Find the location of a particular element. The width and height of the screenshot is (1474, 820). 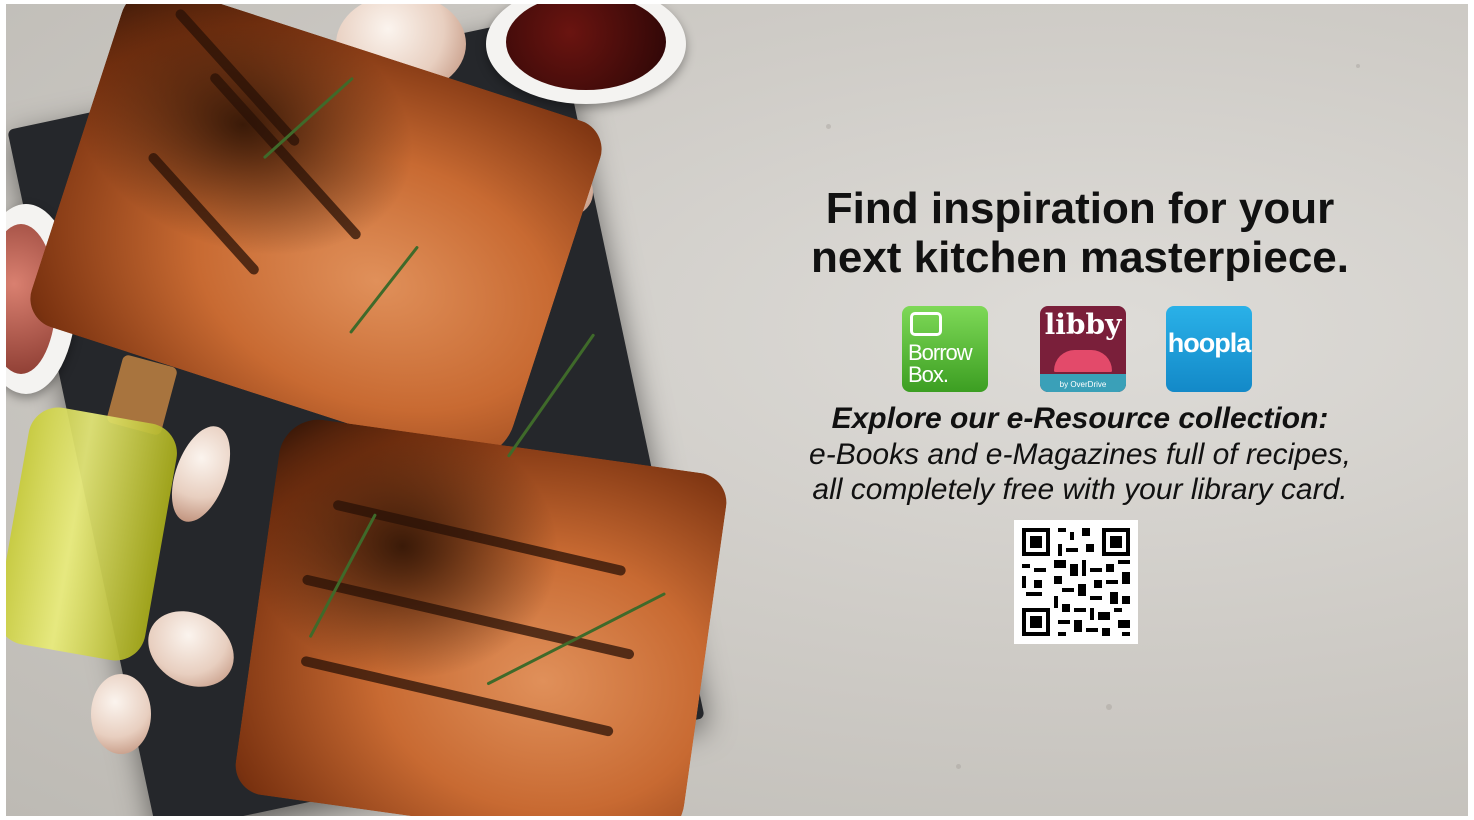

hoopla-label: hoopla is located at coordinates (1209, 343).